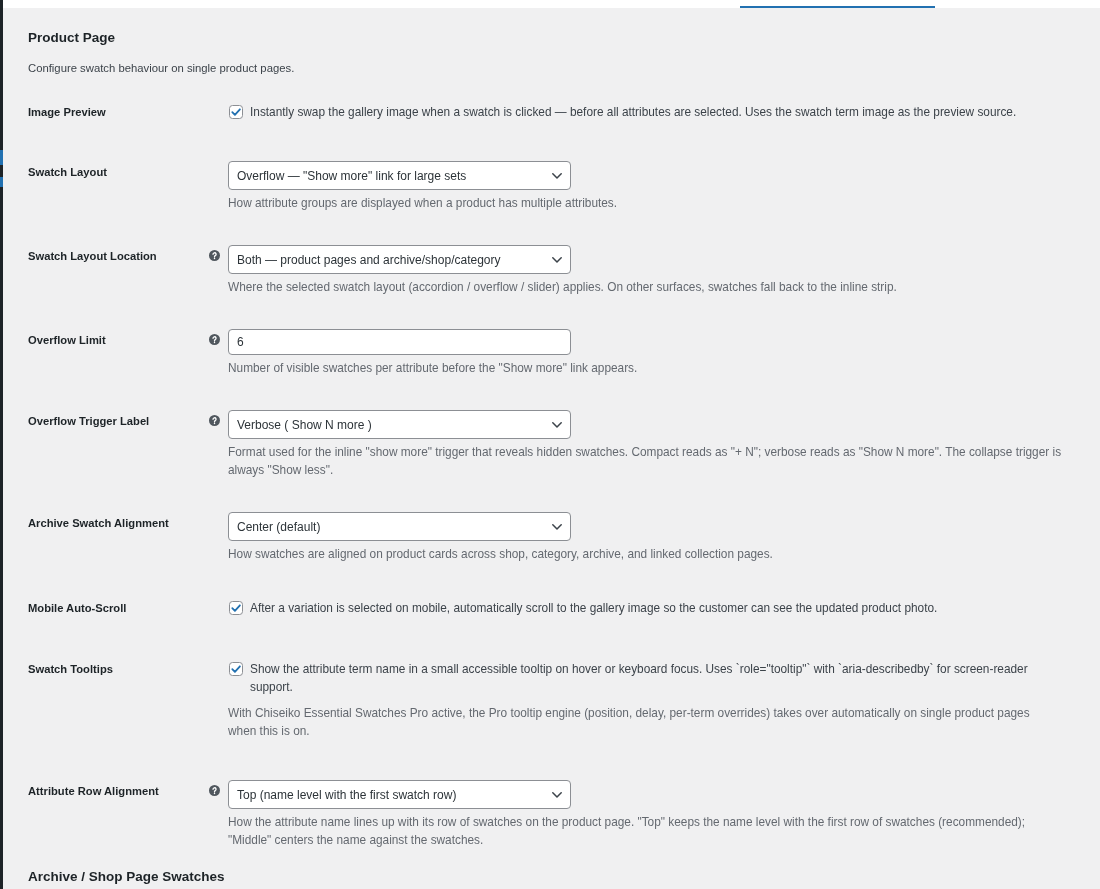 The height and width of the screenshot is (889, 1100). I want to click on setting-label: Mobile Auto-Scroll, so click(78, 608).